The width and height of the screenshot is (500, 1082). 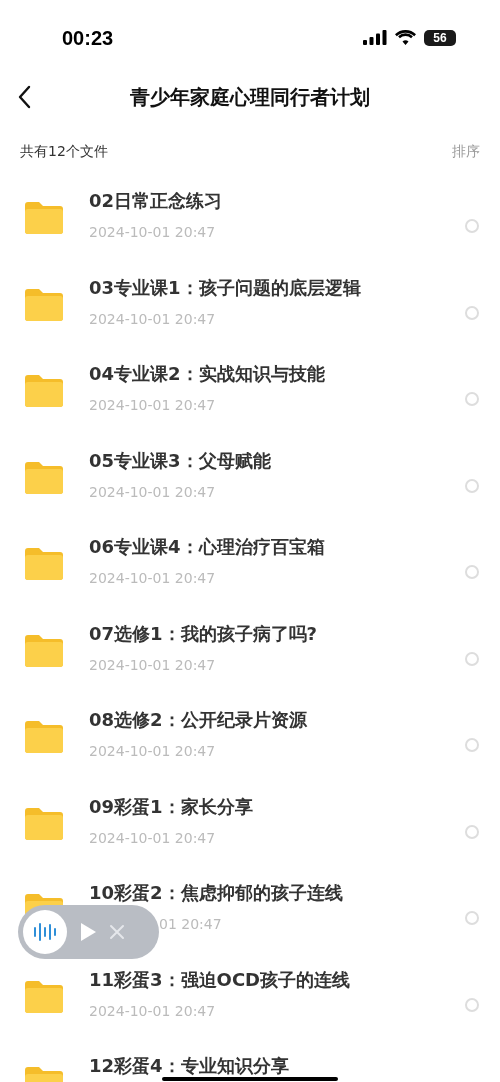 What do you see at coordinates (216, 893) in the screenshot?
I see `file-name: 10彩蛋2：焦虑抑郁的孩子连线` at bounding box center [216, 893].